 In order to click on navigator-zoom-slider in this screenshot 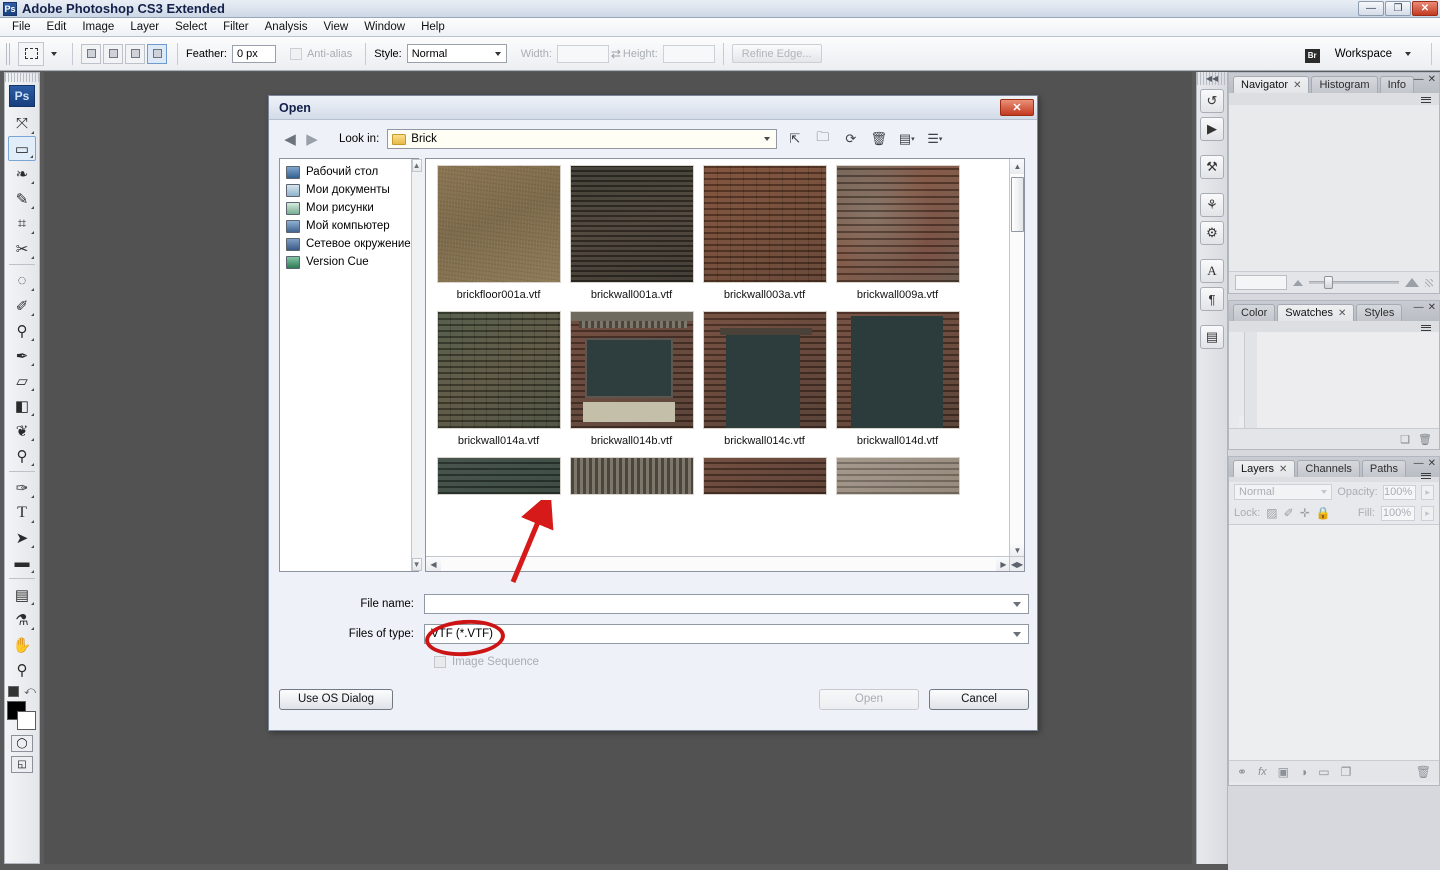, I will do `click(1354, 282)`.